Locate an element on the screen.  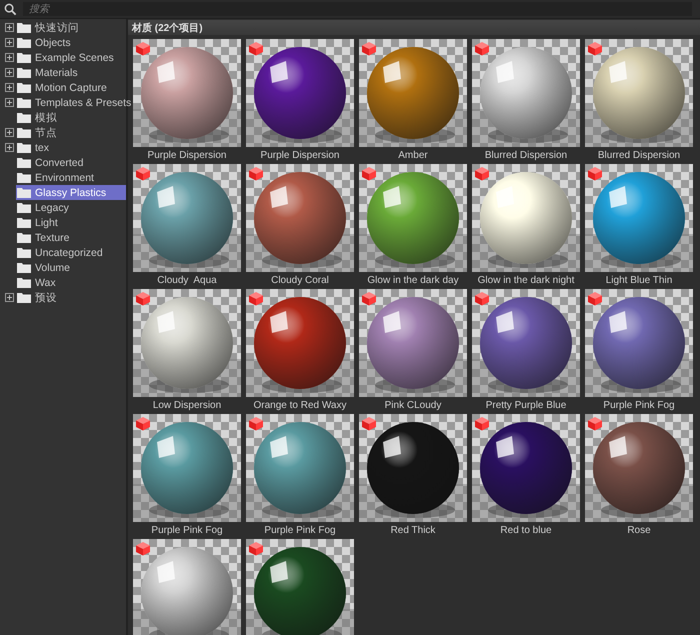
material-name: Glow in the dark night is located at coordinates (526, 280).